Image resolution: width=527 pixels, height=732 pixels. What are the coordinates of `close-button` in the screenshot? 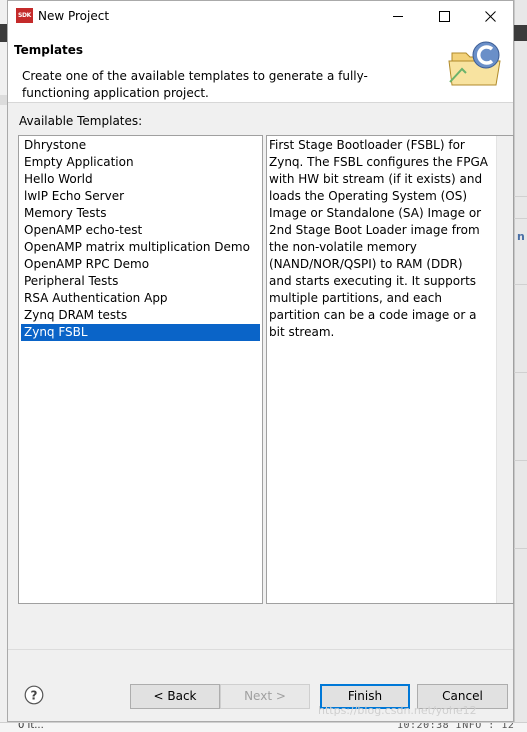 It's located at (490, 16).